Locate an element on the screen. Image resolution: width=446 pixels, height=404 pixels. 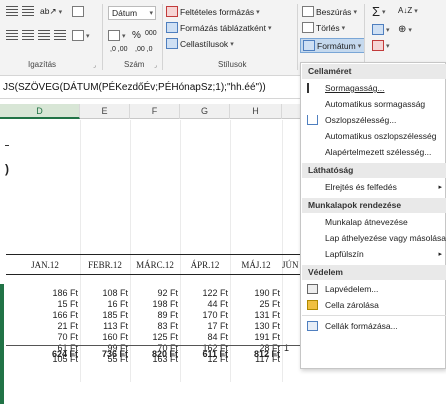
thousands-button: 000 is located at coordinates (151, 33).